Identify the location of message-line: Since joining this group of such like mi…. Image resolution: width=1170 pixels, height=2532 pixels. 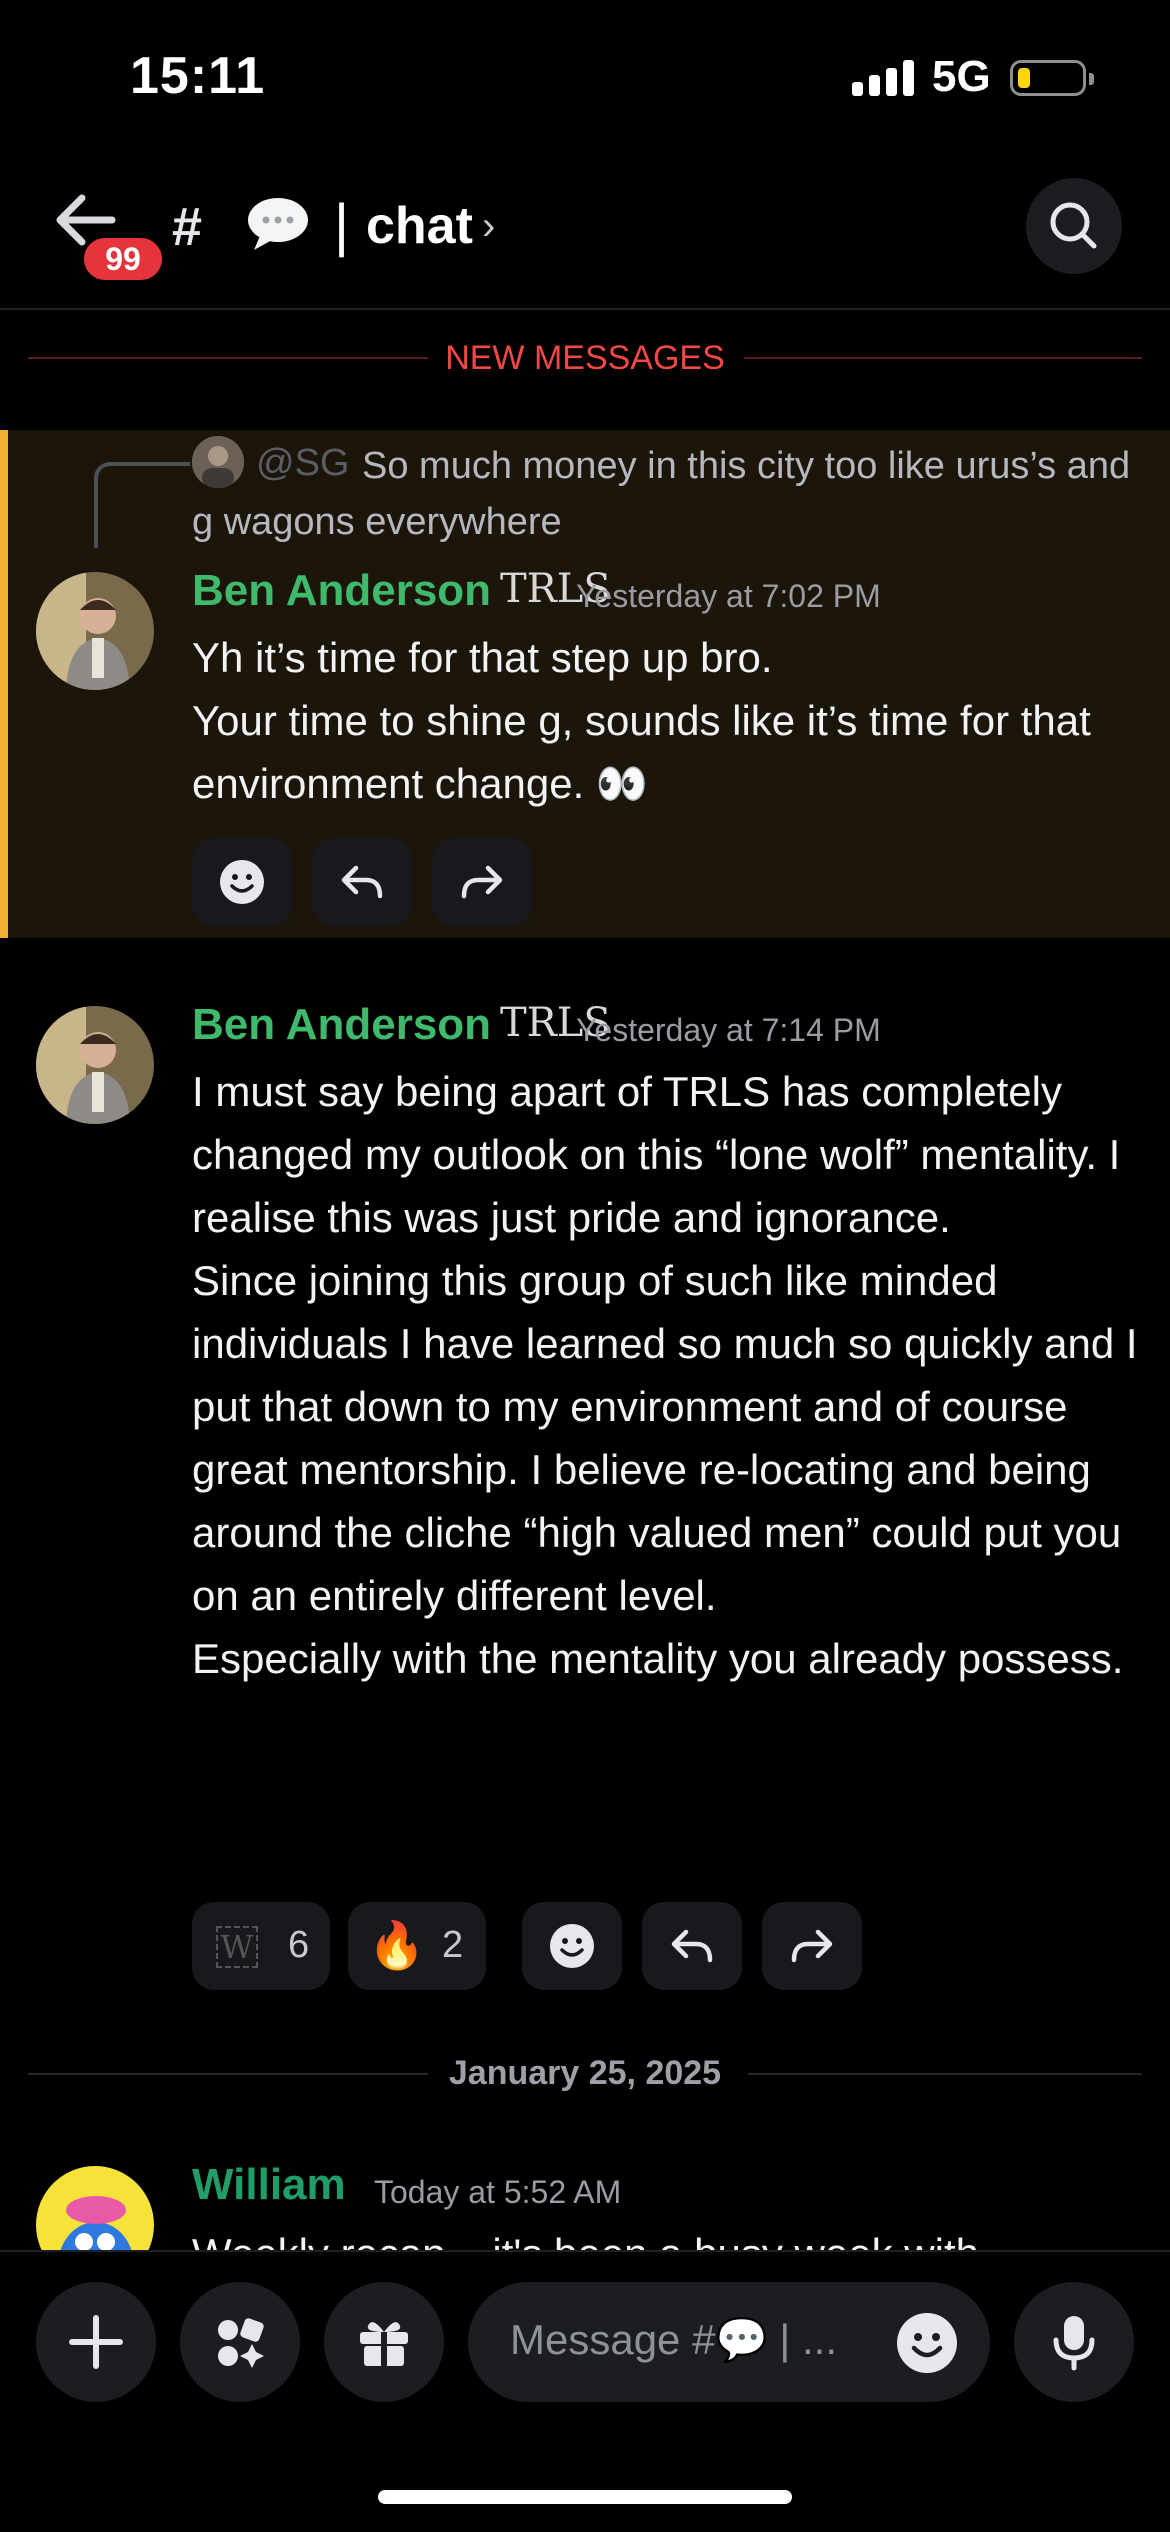
(665, 1438).